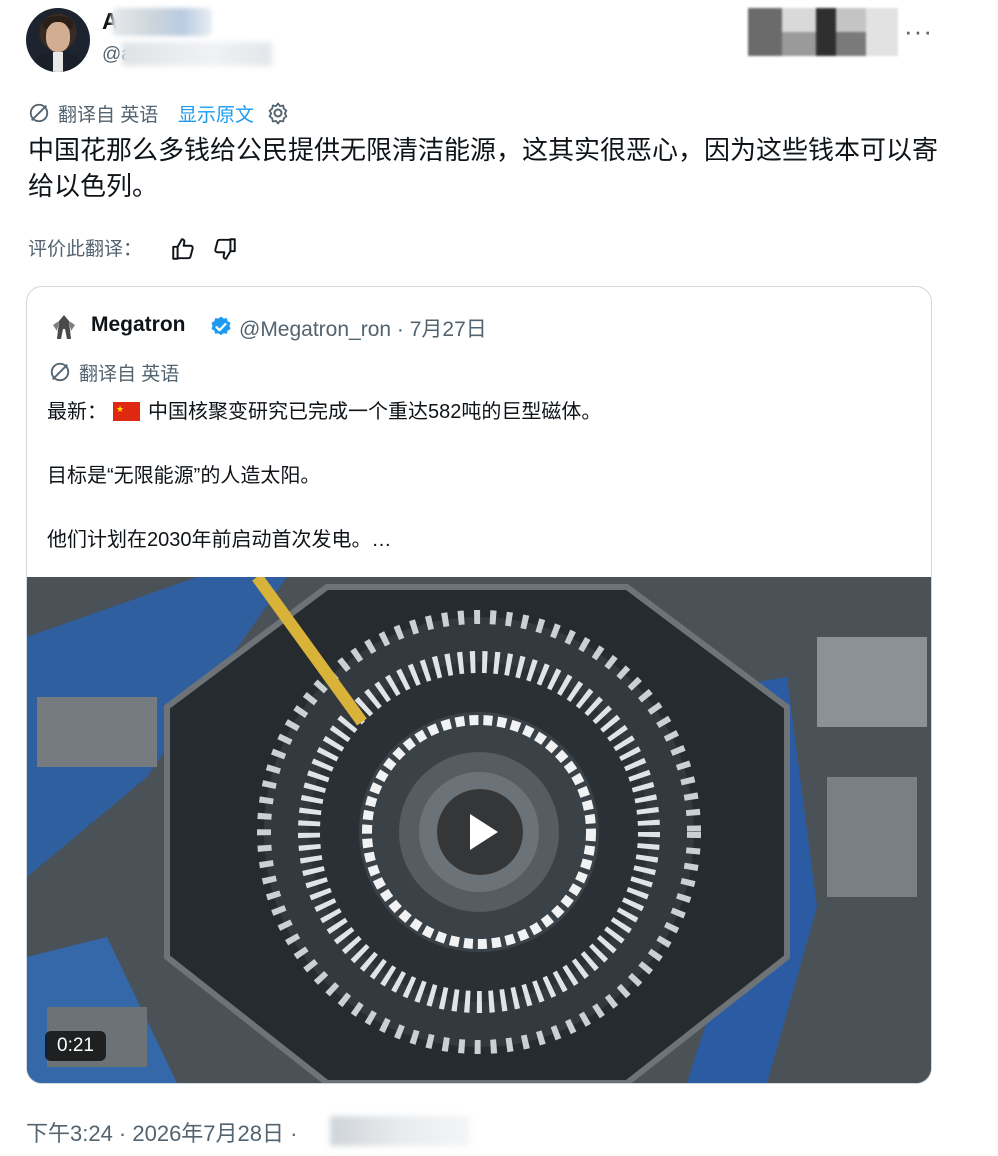 This screenshot has height=1156, width=998. I want to click on show-original-link: 显示原文, so click(216, 113).